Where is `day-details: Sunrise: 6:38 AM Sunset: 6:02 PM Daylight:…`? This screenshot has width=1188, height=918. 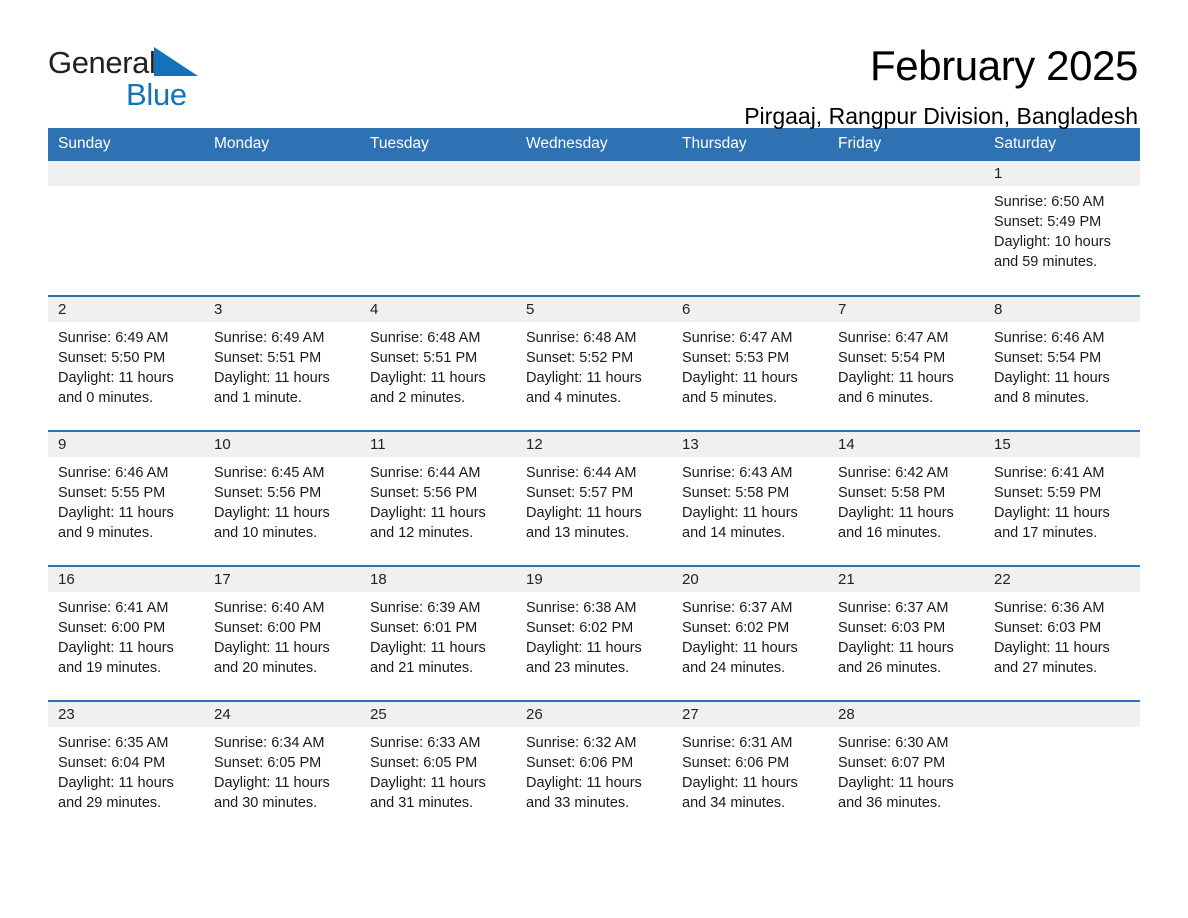
day-details: Sunrise: 6:38 AM Sunset: 6:02 PM Daylight:… is located at coordinates (594, 635).